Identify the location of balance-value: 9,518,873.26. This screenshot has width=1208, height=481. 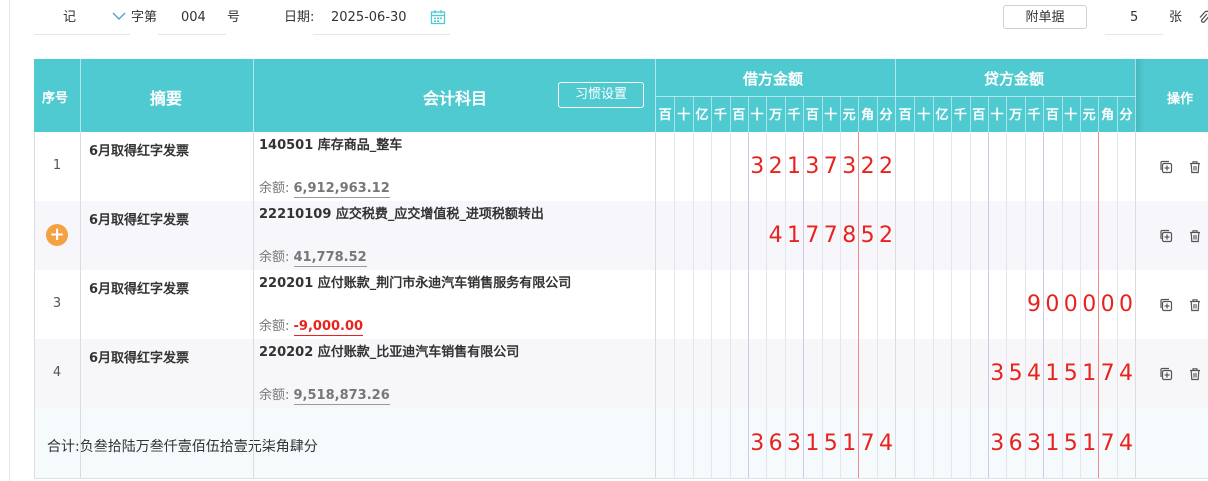
(341, 396).